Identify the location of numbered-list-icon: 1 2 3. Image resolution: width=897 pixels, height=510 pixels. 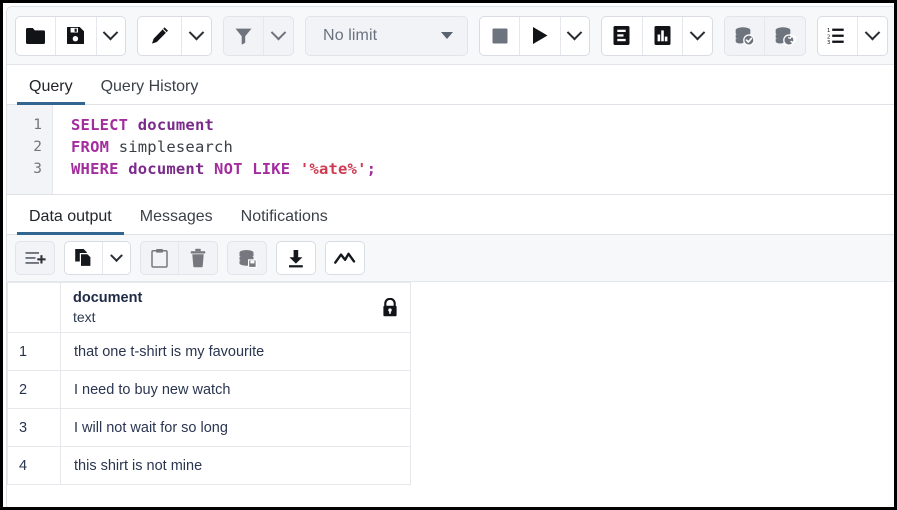
(838, 36).